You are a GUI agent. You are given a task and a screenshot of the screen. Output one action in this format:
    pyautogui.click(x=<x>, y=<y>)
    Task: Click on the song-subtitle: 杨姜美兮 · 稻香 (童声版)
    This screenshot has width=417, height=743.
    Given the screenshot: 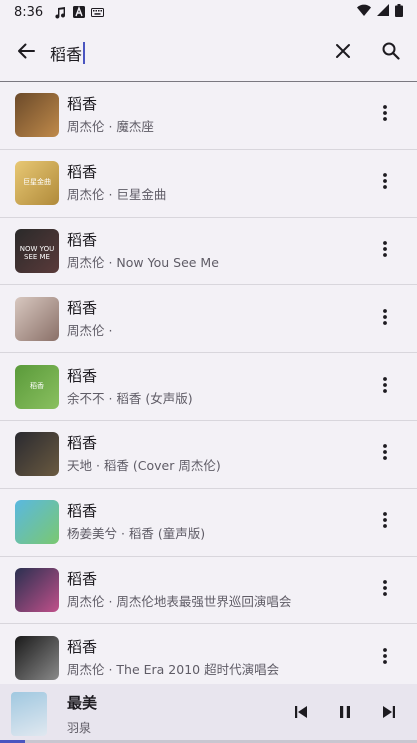 What is the action you would take?
    pyautogui.click(x=136, y=534)
    